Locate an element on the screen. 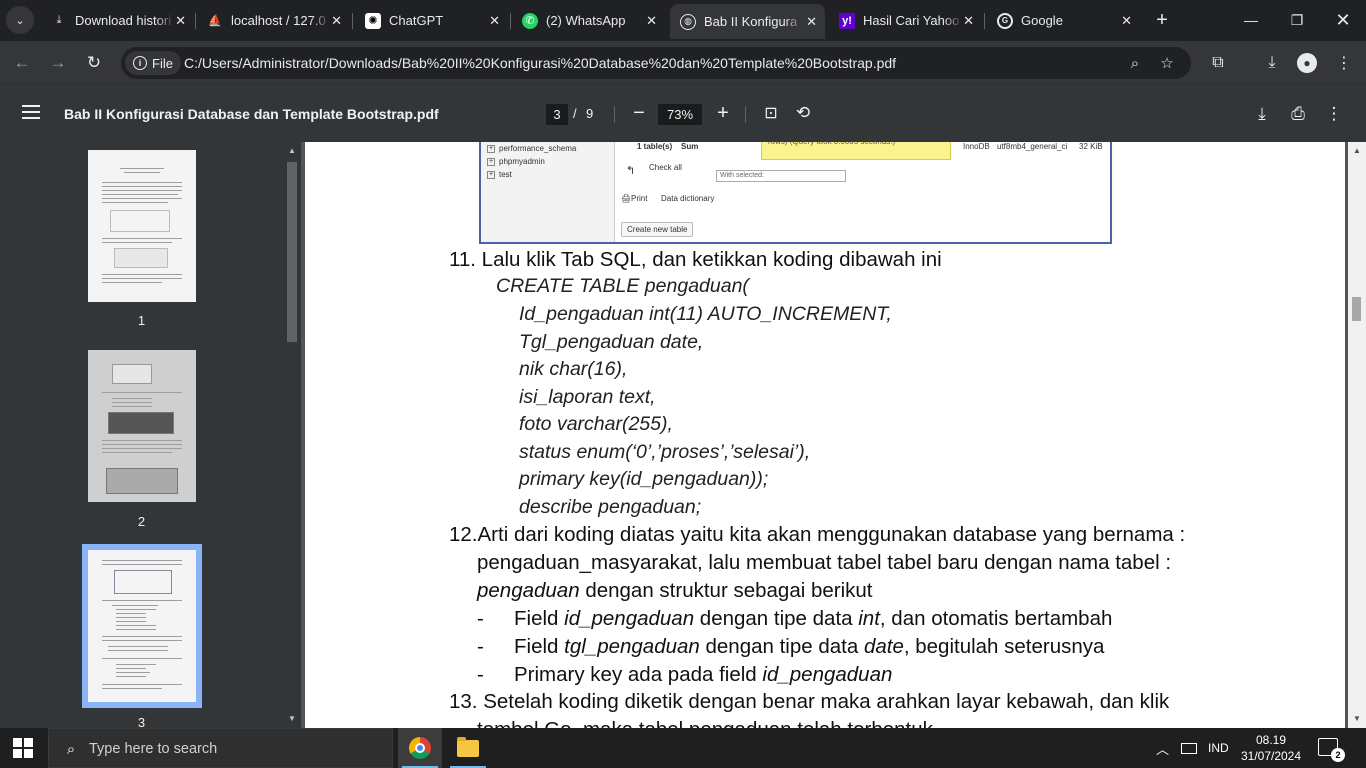  clock: 08.19 31/07/2024 is located at coordinates (1271, 748).